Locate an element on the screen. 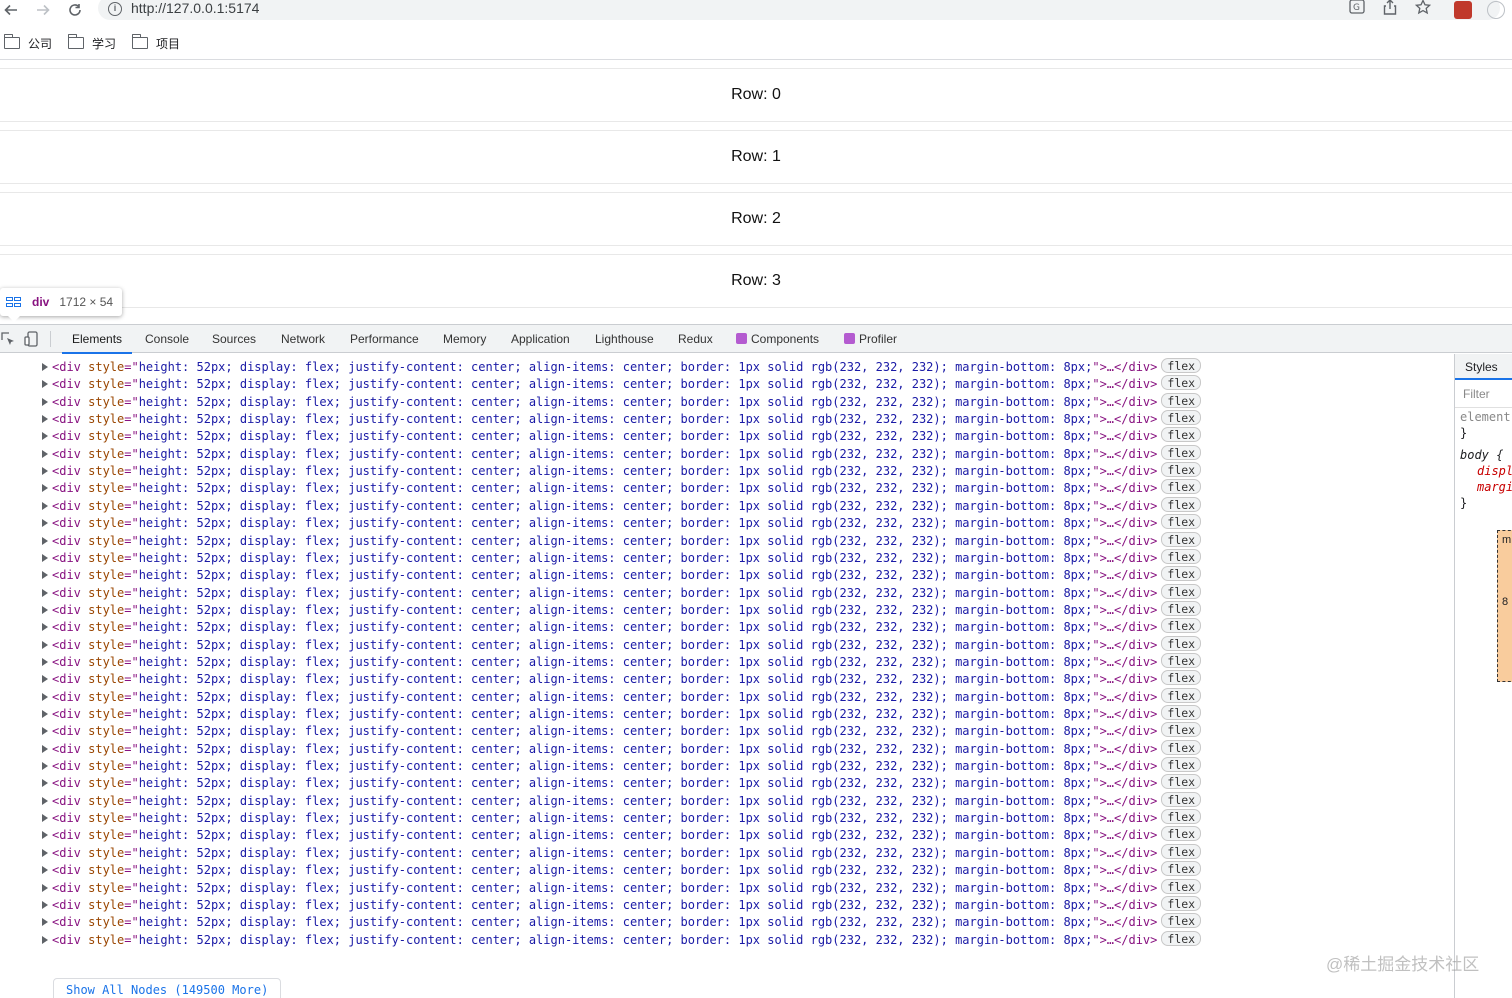  inspect-element-icon is located at coordinates (8, 339).